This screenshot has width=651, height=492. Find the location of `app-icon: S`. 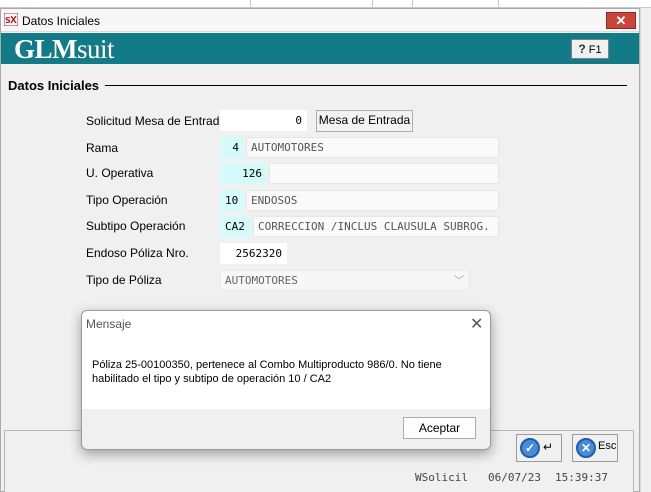

app-icon: S is located at coordinates (11, 19).